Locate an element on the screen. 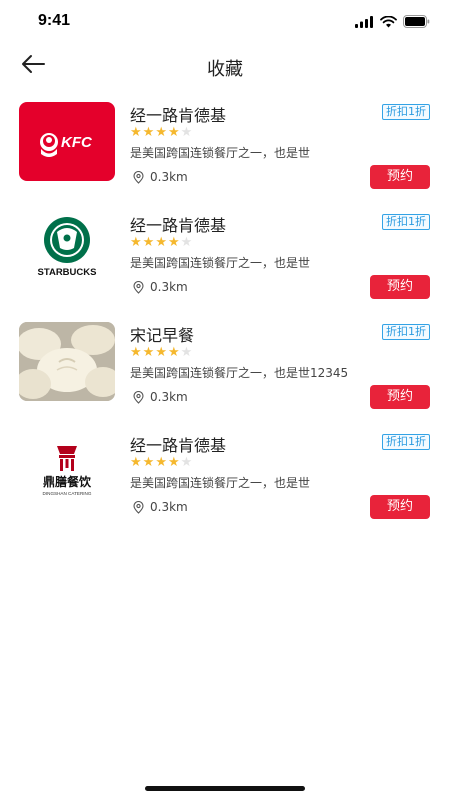 The image size is (450, 800). nav-bar: 收藏 is located at coordinates (225, 66).